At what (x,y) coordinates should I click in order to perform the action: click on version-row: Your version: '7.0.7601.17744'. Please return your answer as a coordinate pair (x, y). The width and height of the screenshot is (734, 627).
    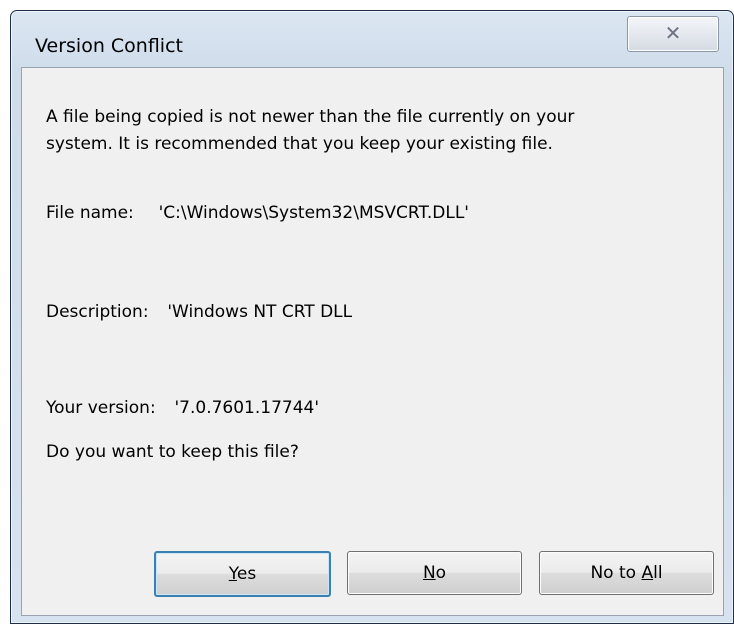
    Looking at the image, I should click on (182, 408).